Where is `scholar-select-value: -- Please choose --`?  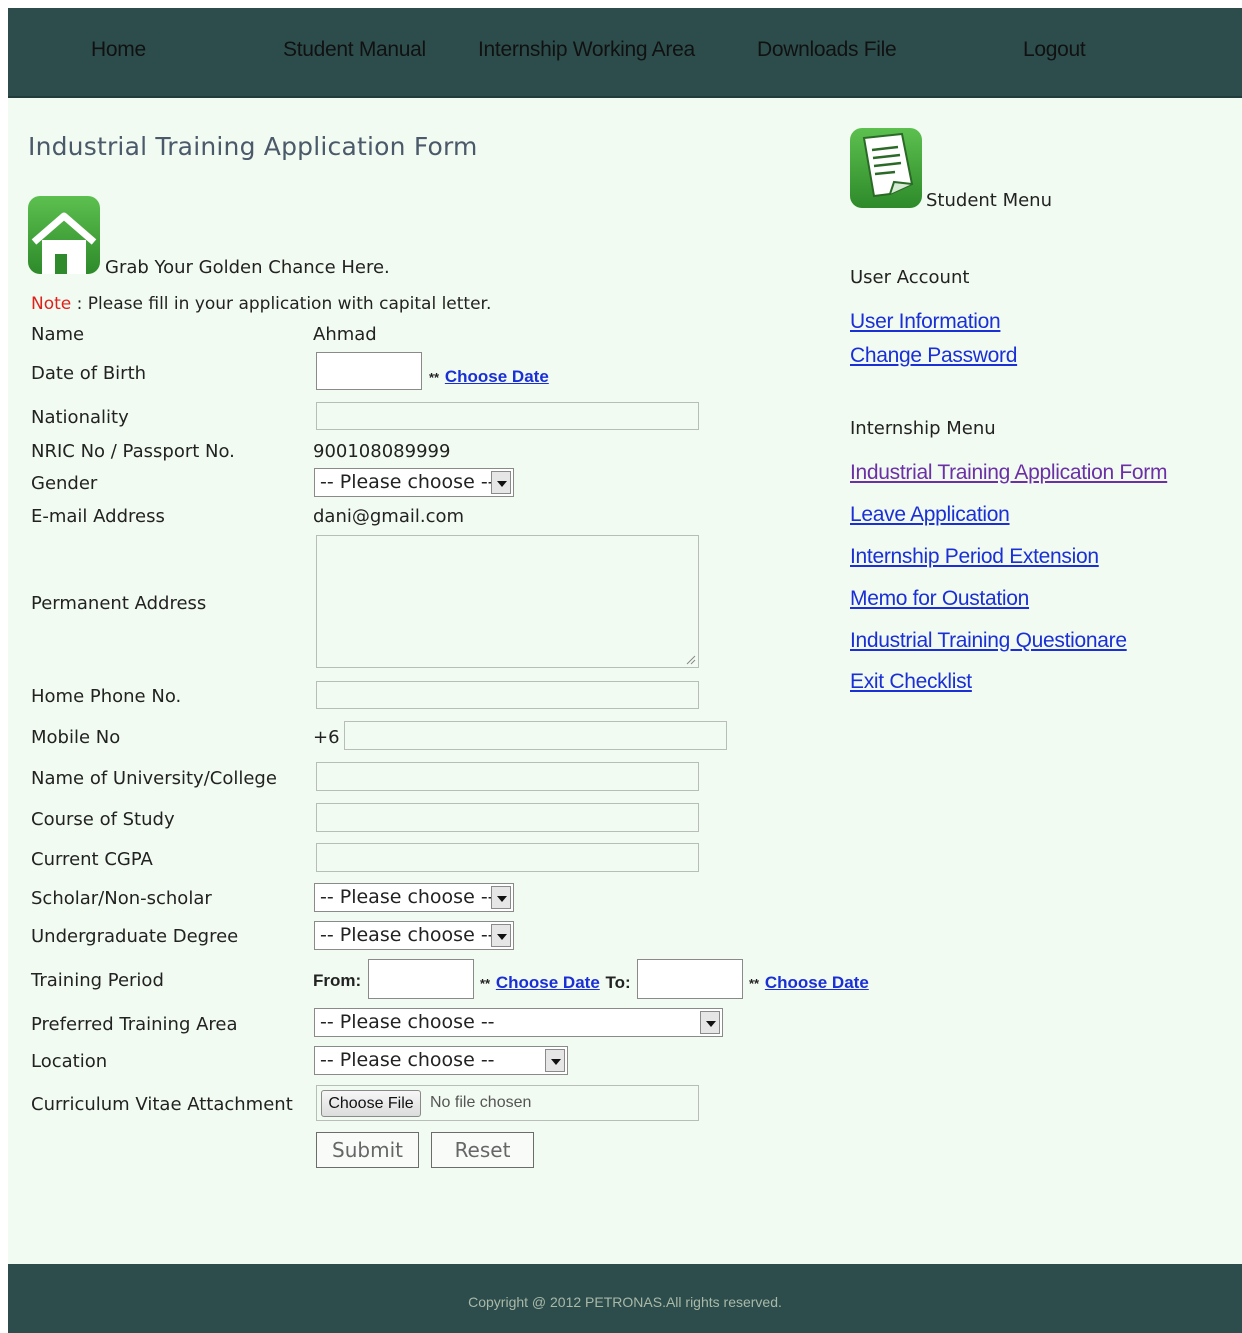 scholar-select-value: -- Please choose -- is located at coordinates (407, 897).